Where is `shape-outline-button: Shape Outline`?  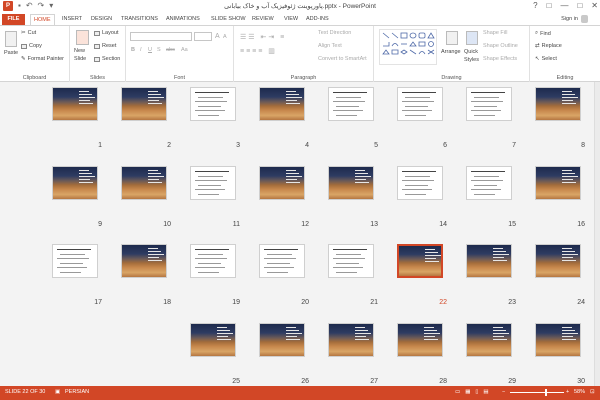 shape-outline-button: Shape Outline is located at coordinates (500, 46).